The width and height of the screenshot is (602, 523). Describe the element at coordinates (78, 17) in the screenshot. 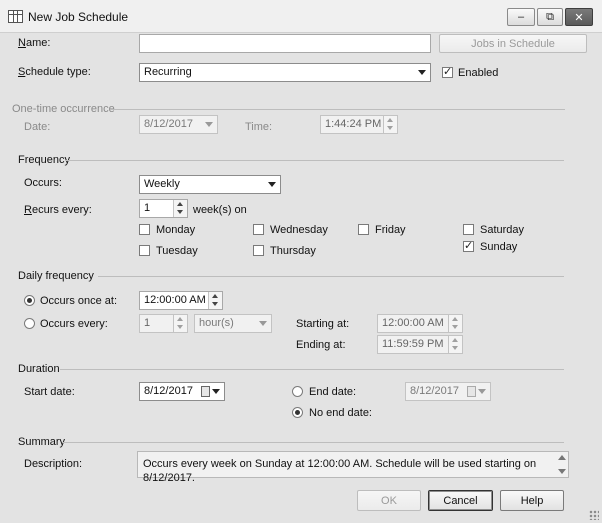

I see `window-title: New Job Schedule` at that location.